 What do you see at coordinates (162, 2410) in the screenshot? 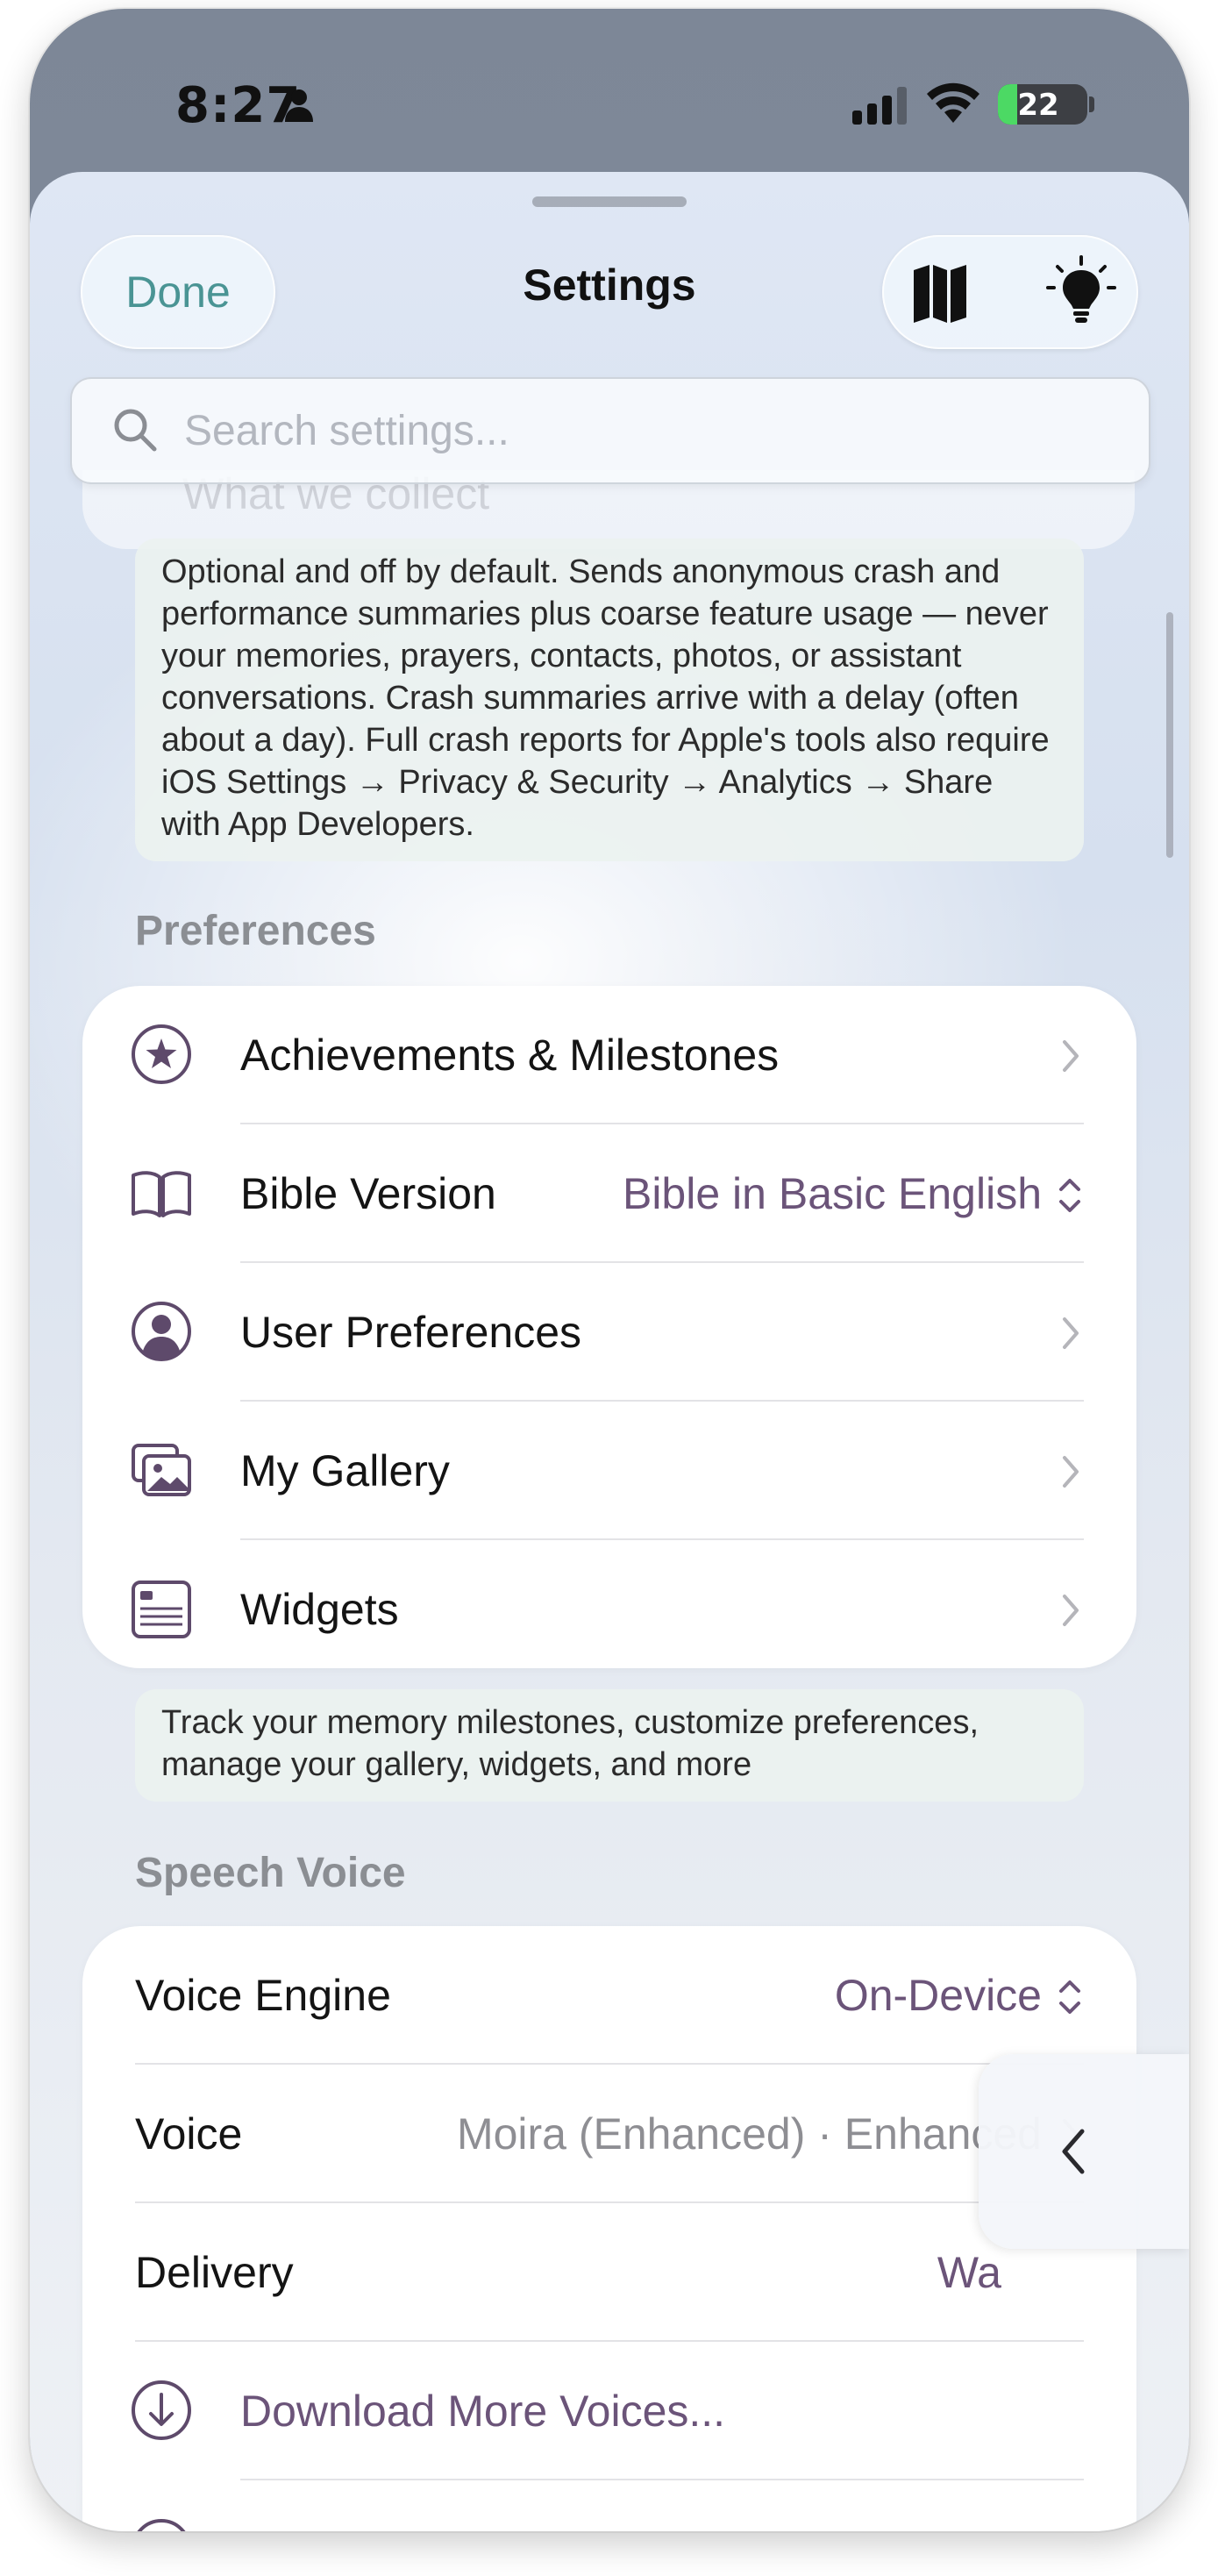
I see `download-circle-icon` at bounding box center [162, 2410].